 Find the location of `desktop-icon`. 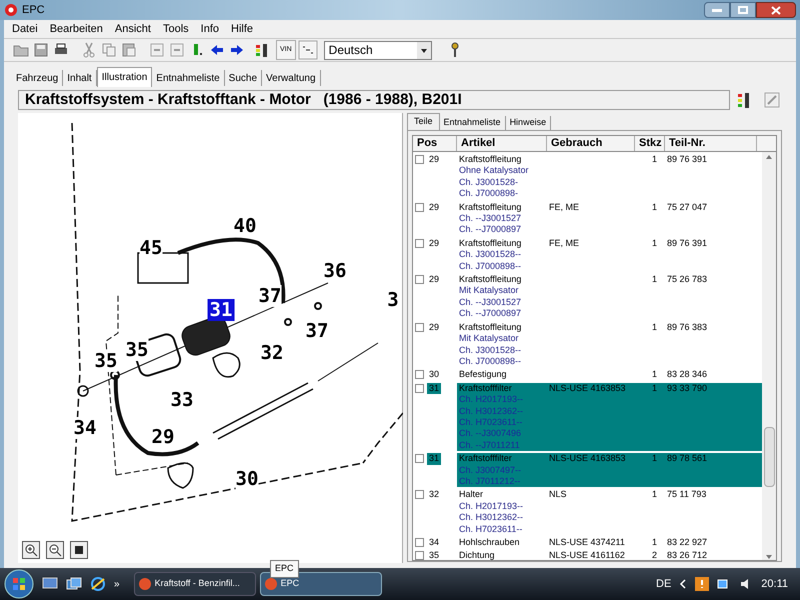

desktop-icon is located at coordinates (50, 584).